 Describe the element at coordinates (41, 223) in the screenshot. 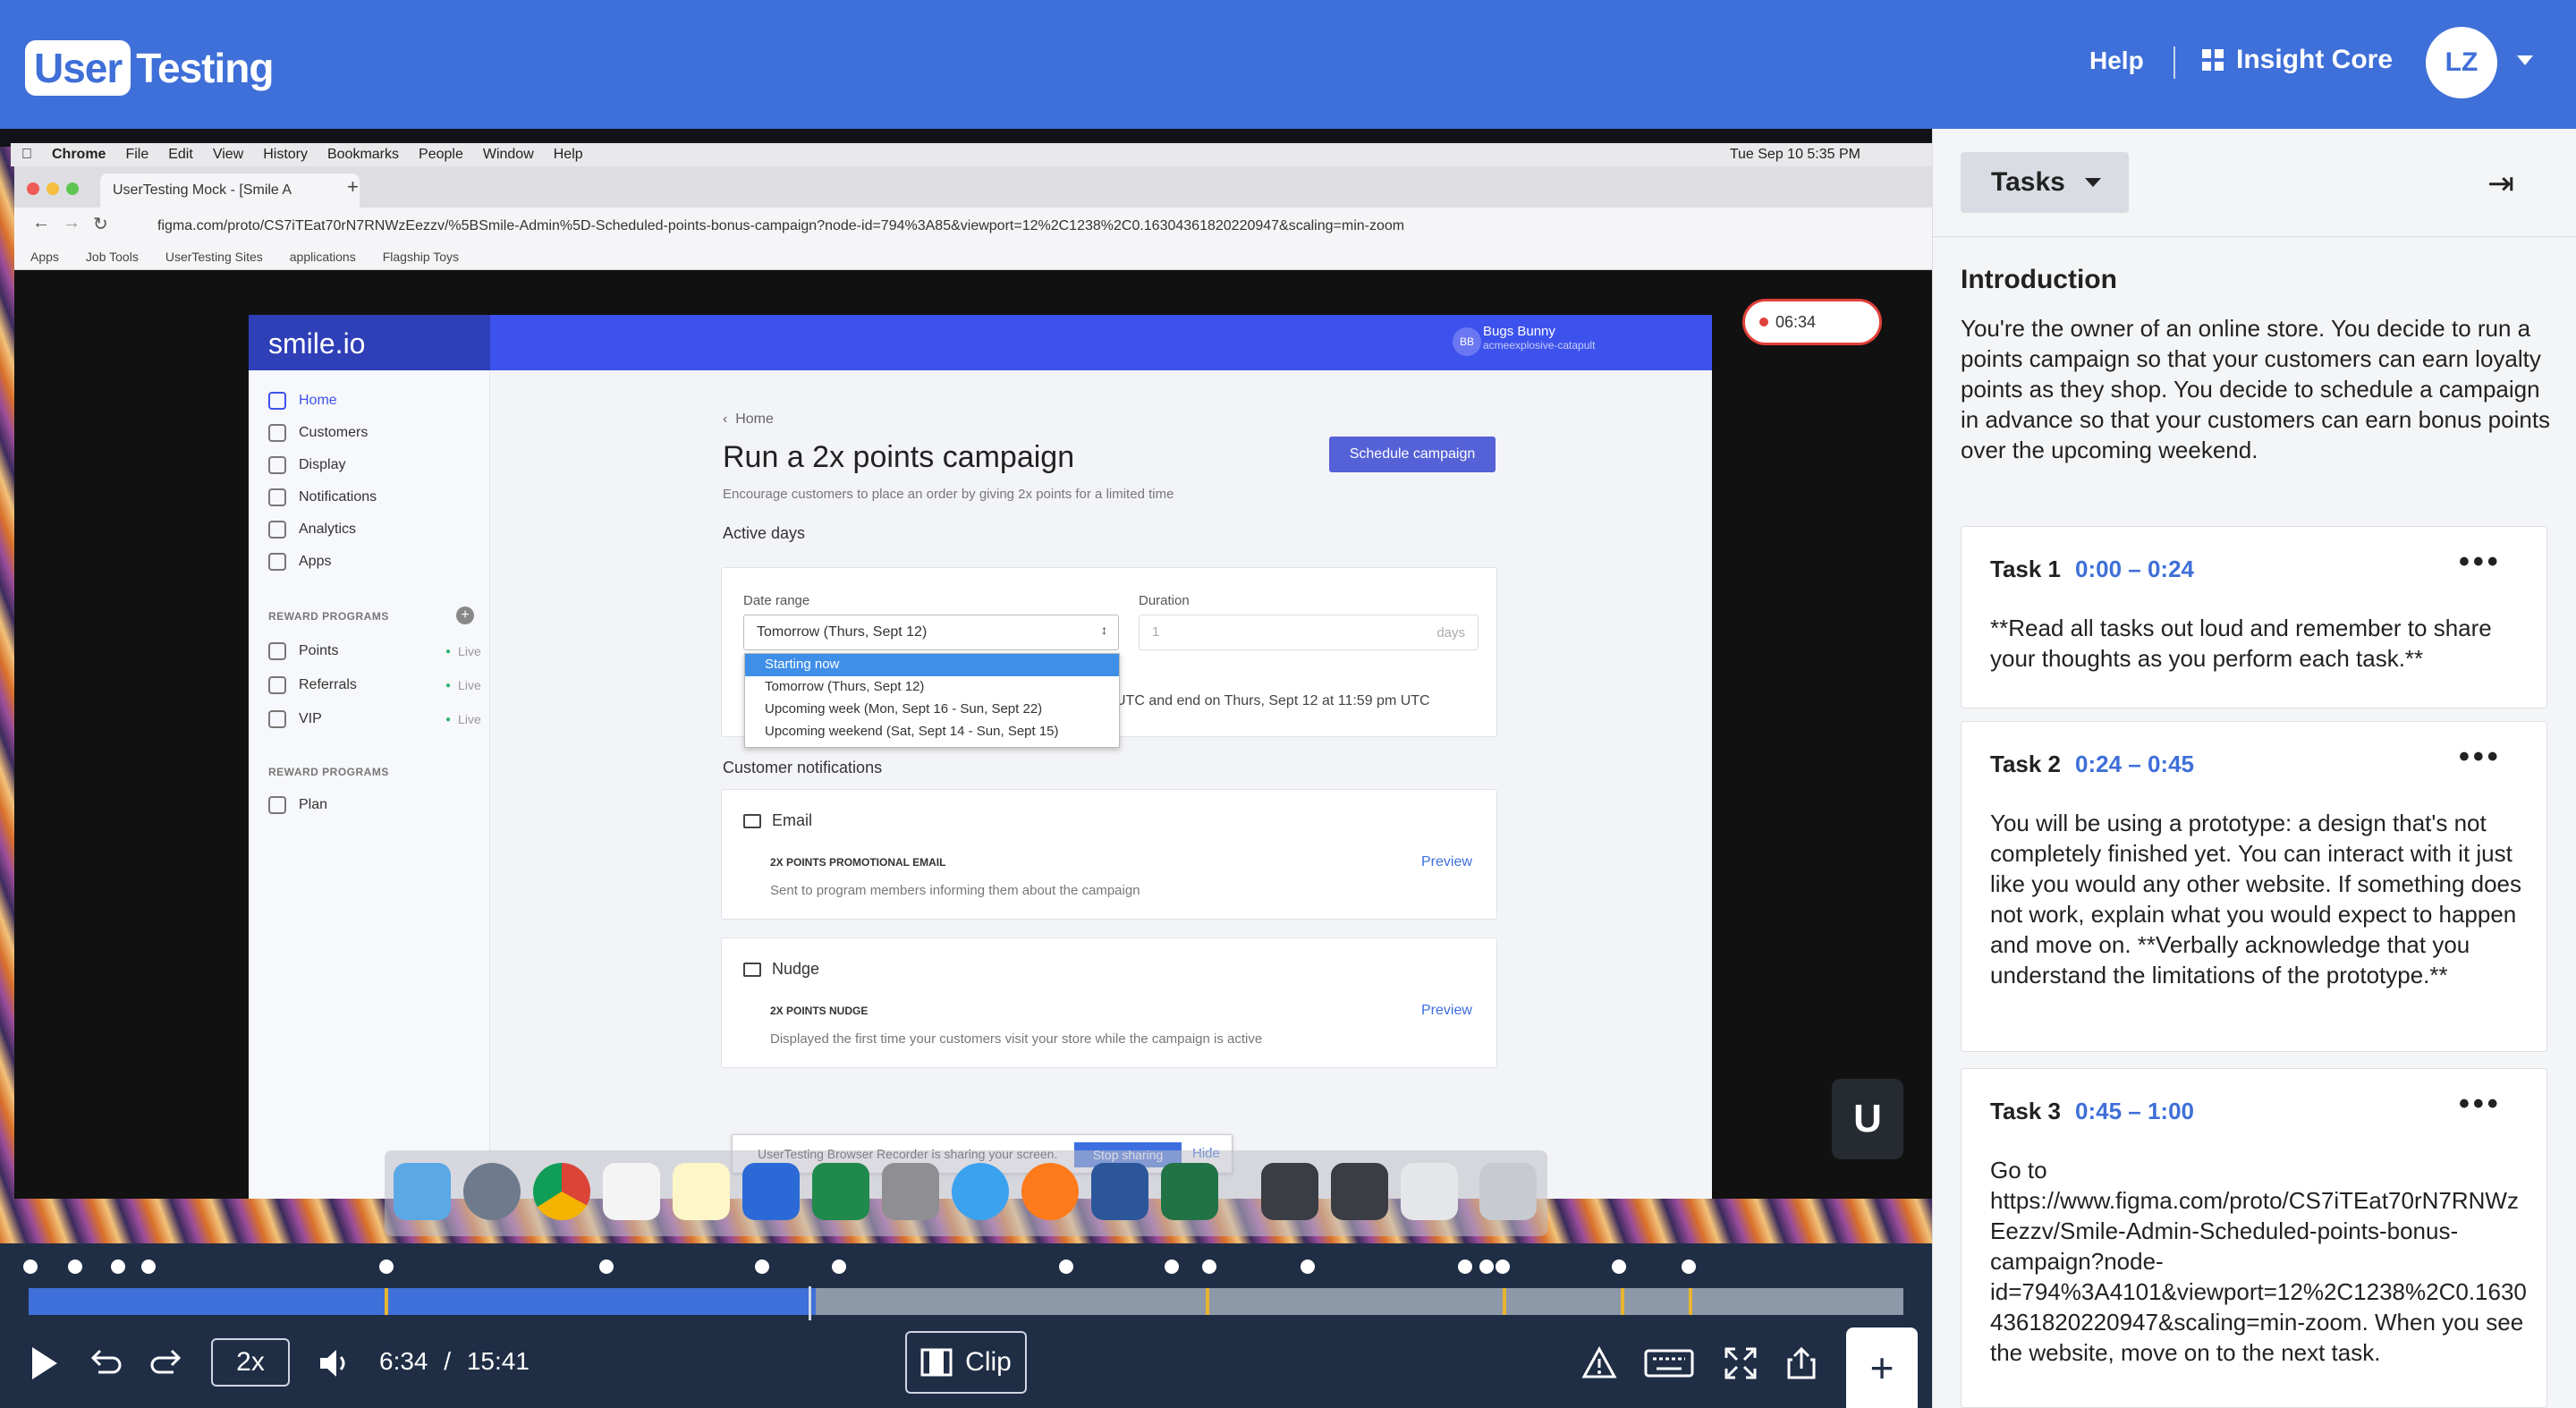

I see `back-icon: ←` at that location.